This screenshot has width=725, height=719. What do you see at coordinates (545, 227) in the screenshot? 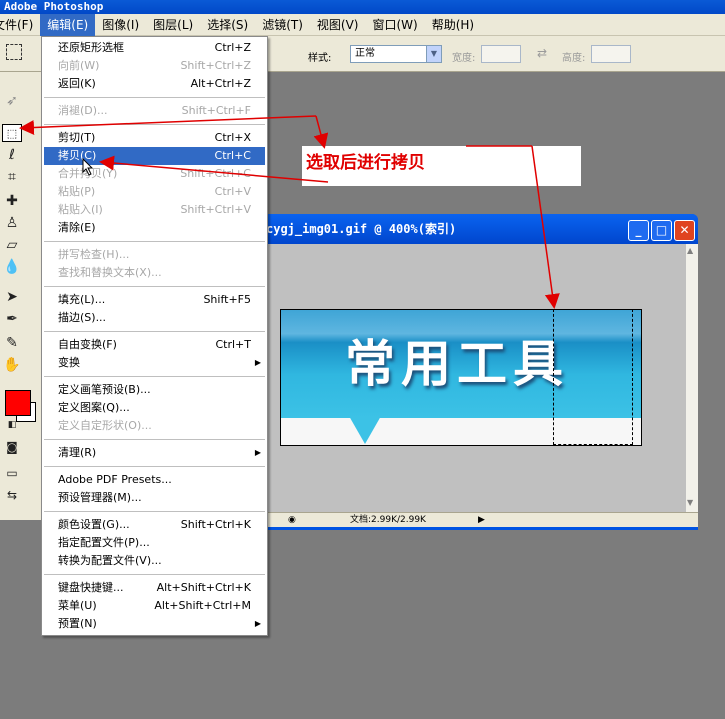
I see `arrow-to-selection` at bounding box center [545, 227].